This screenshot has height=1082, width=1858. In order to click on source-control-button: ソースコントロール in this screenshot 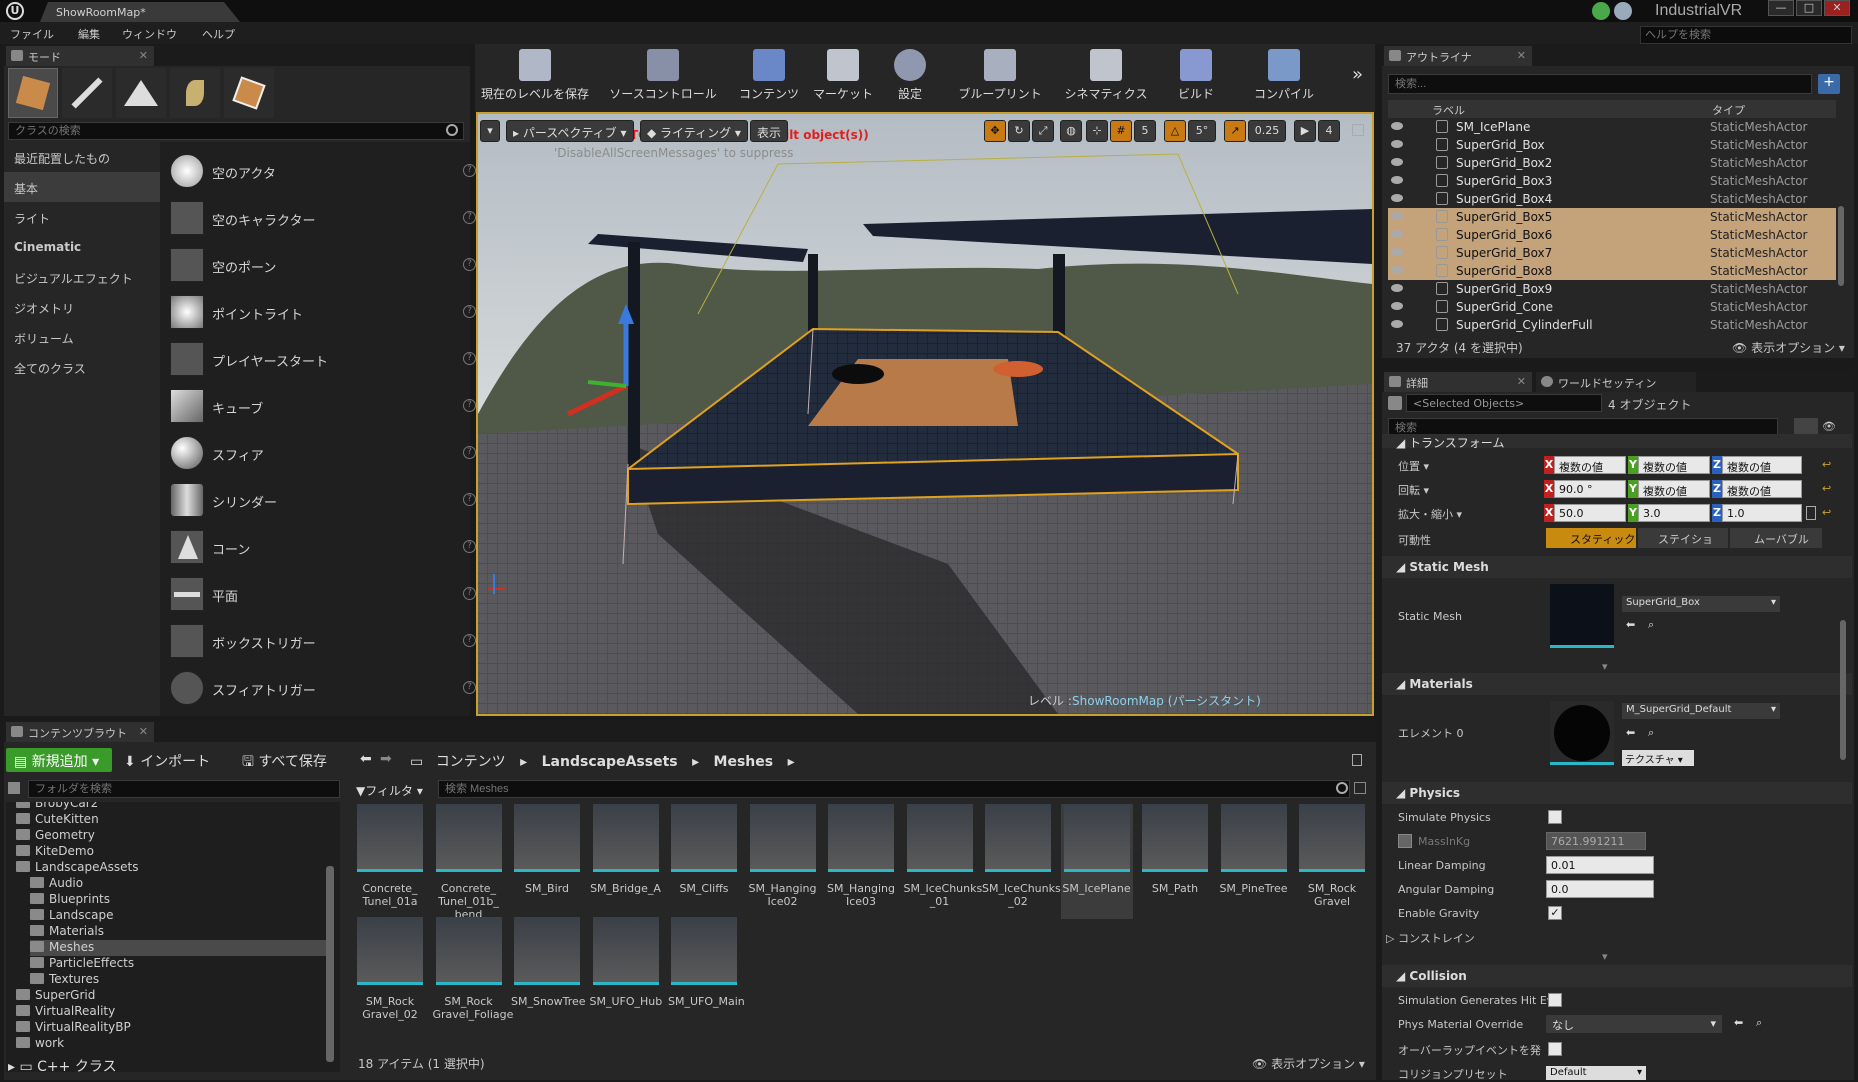, I will do `click(663, 75)`.